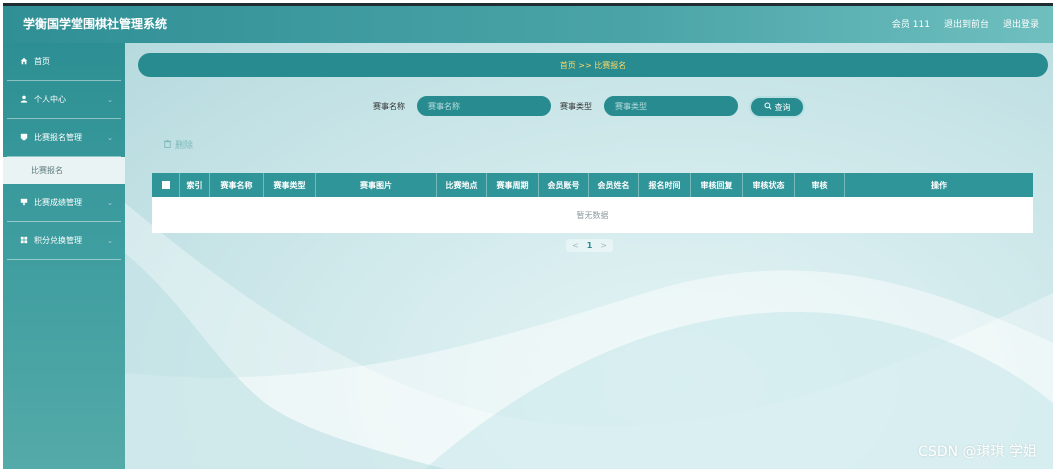 The image size is (1056, 469). What do you see at coordinates (820, 185) in the screenshot?
I see `column-header: 审核` at bounding box center [820, 185].